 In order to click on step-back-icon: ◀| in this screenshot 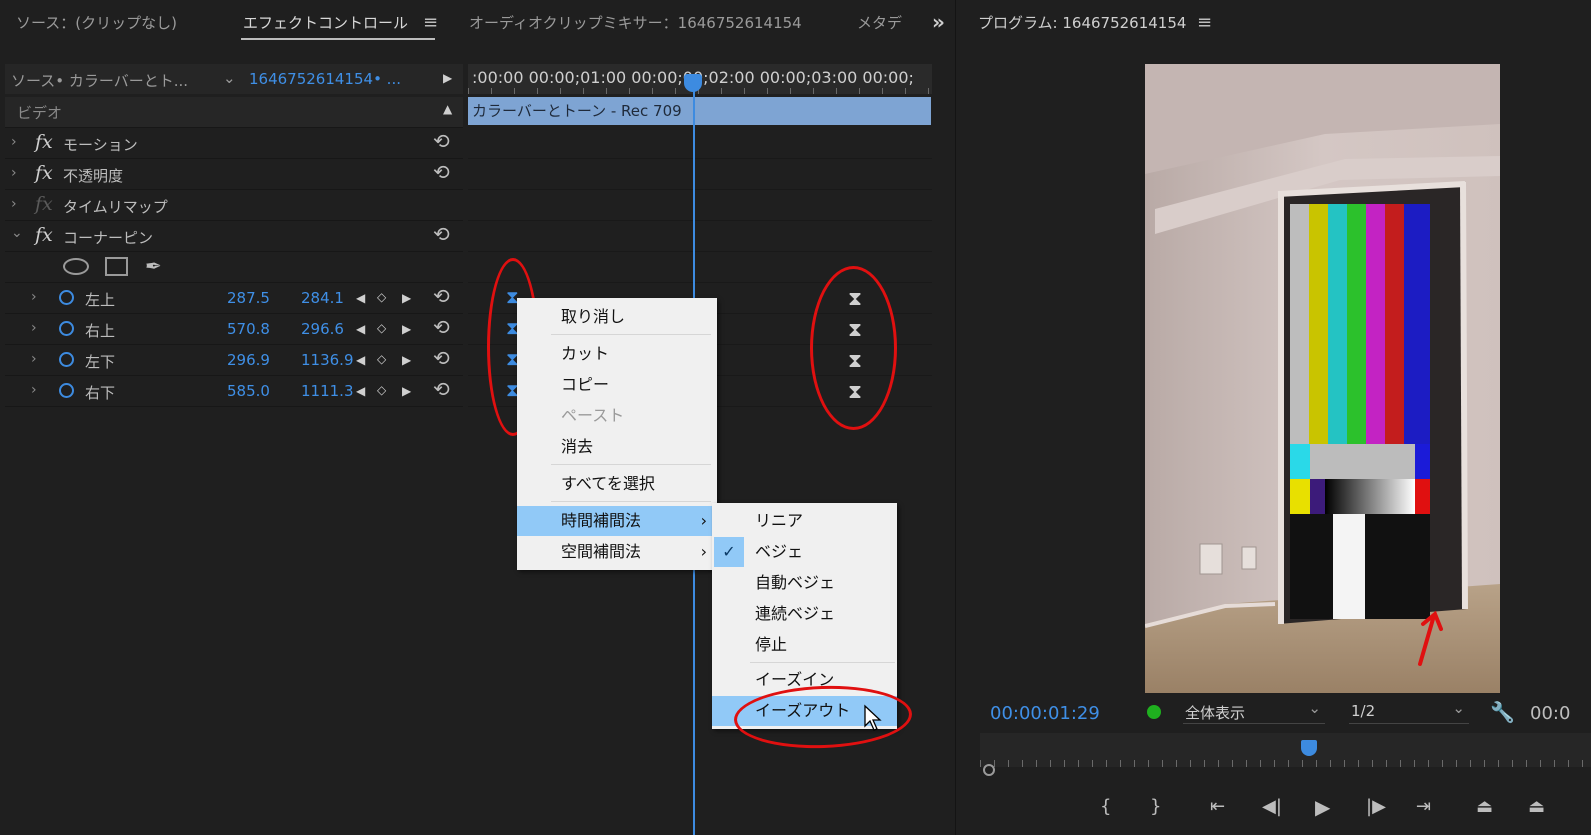, I will do `click(1272, 806)`.